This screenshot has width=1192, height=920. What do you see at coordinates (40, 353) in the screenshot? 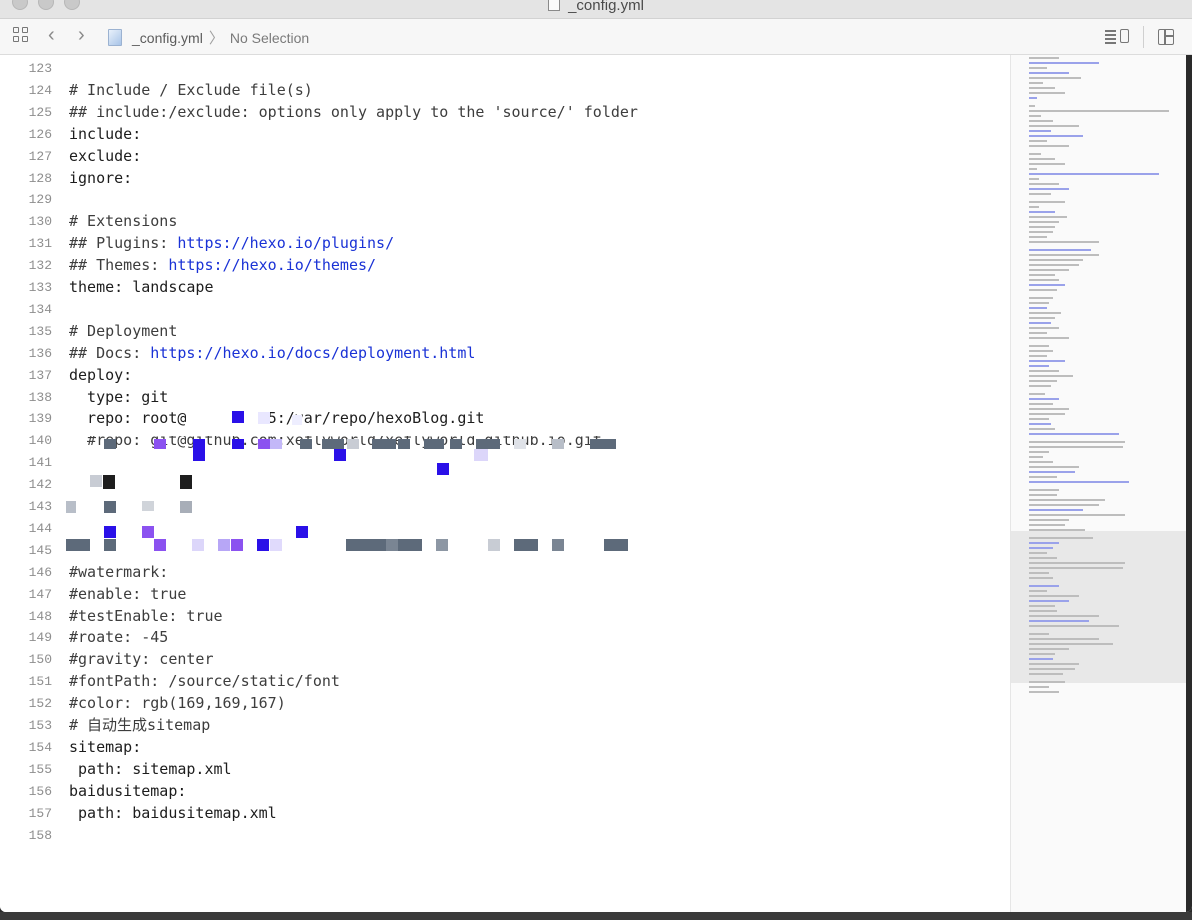
I see `line-number: 136` at bounding box center [40, 353].